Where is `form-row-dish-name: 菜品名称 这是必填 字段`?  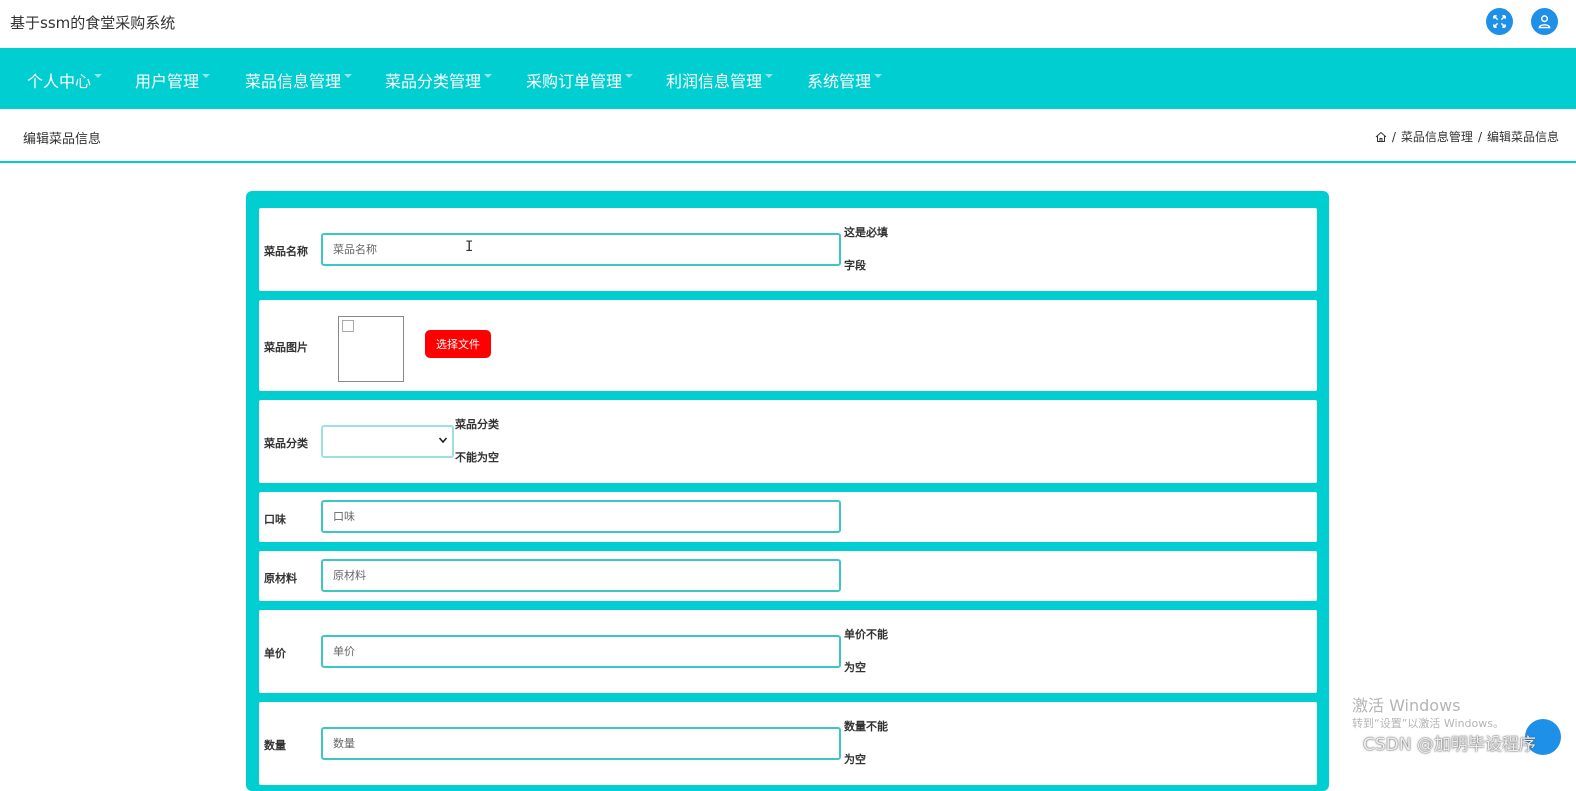 form-row-dish-name: 菜品名称 这是必填 字段 is located at coordinates (788, 249).